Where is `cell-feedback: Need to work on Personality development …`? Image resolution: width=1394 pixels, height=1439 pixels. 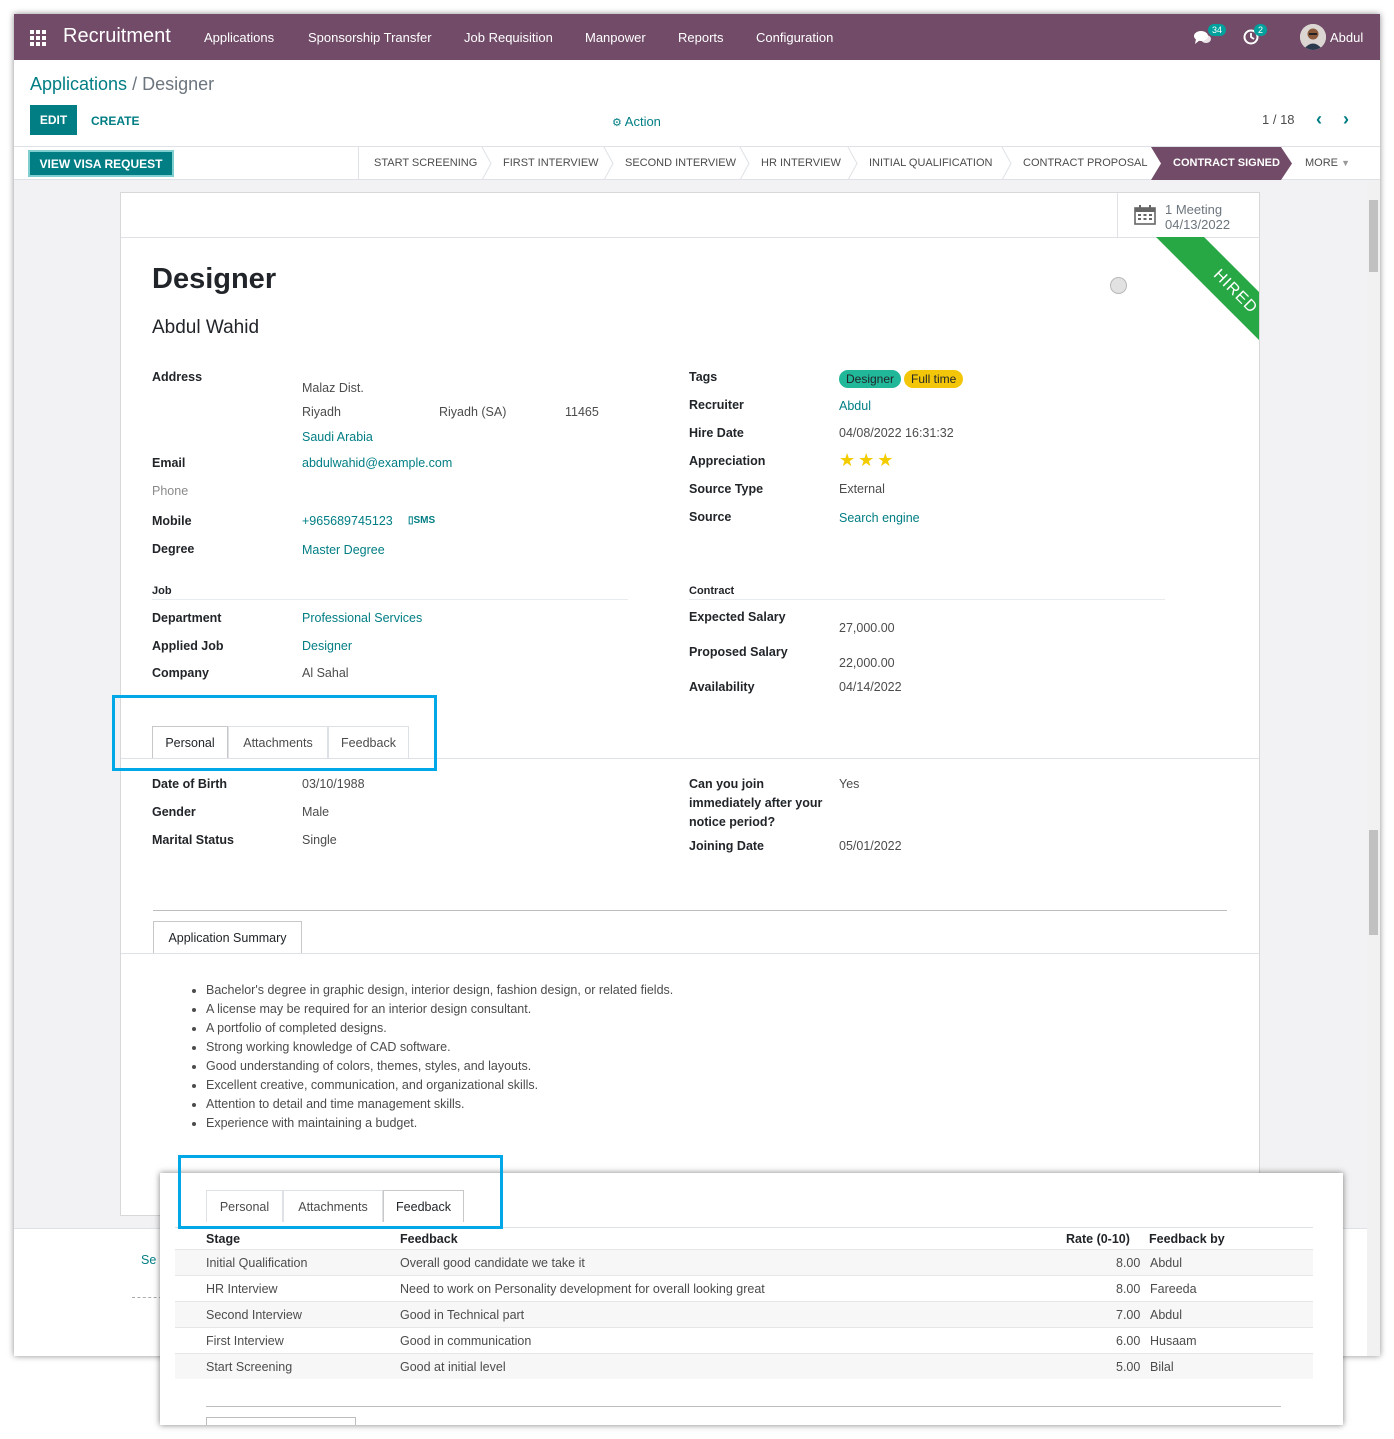 cell-feedback: Need to work on Personality development … is located at coordinates (582, 1289).